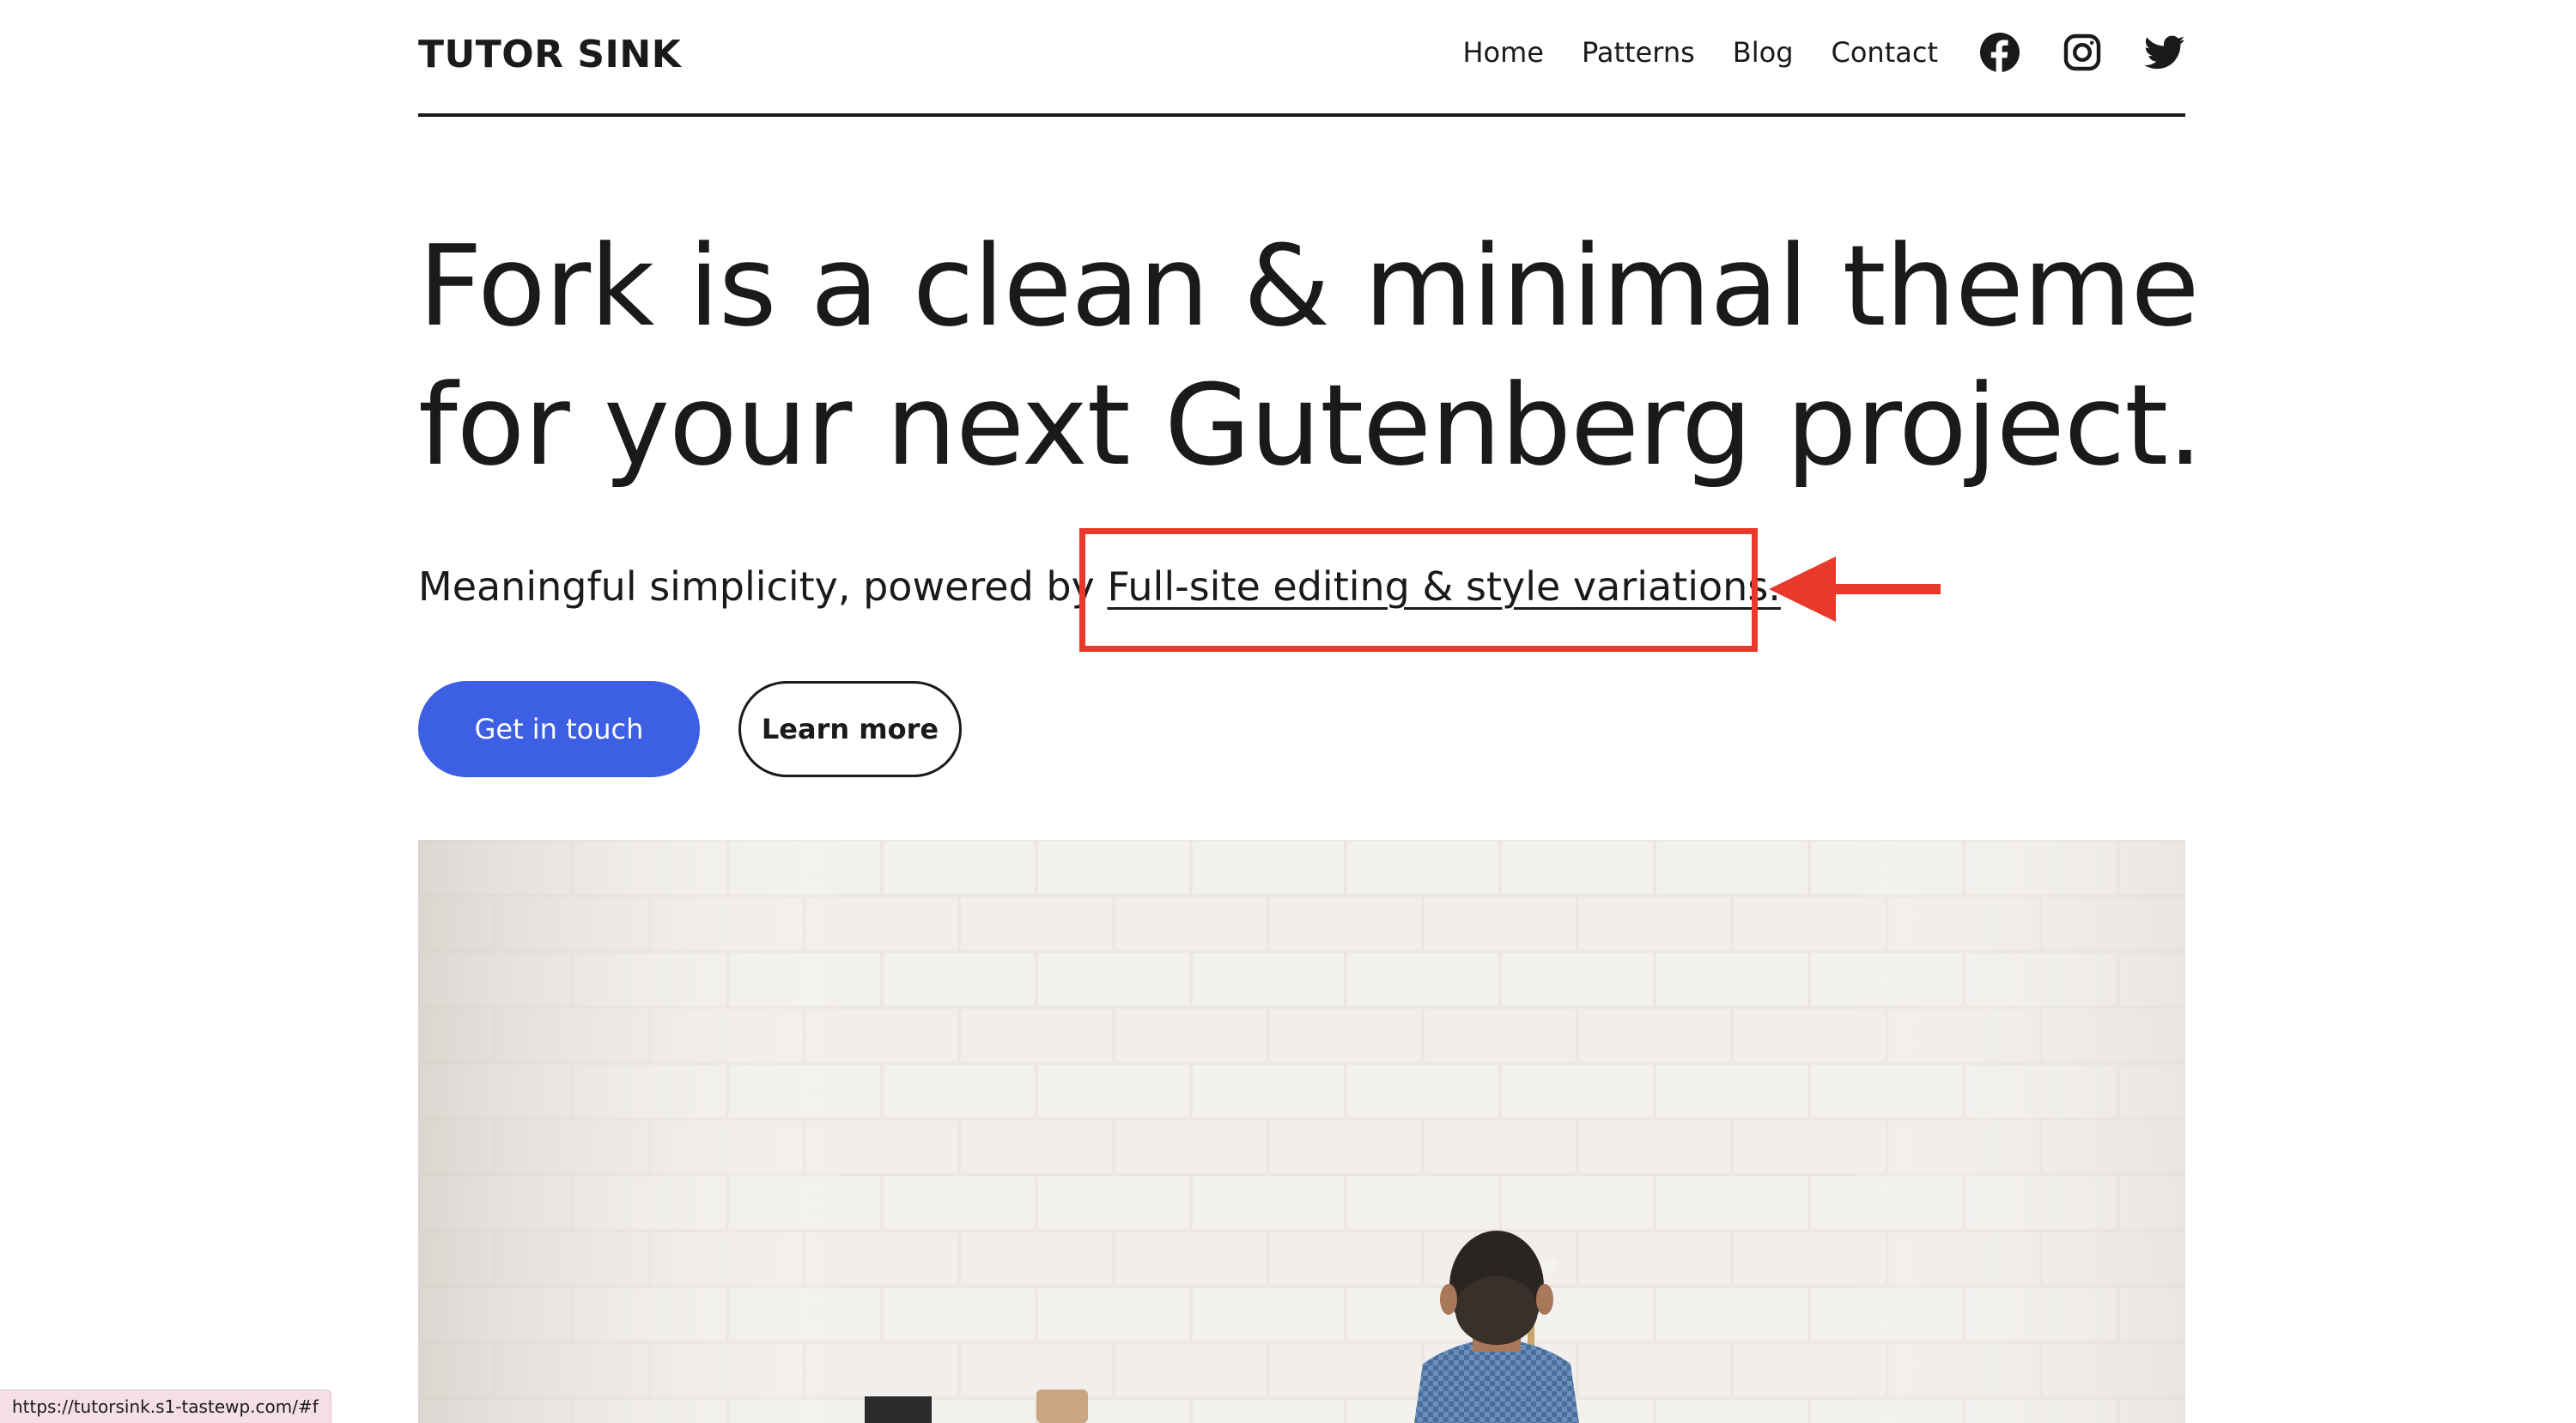 The width and height of the screenshot is (2576, 1423). Describe the element at coordinates (165, 1406) in the screenshot. I see `browser-status-url: https://tutorsink.s1-tastewp.com/#f` at that location.